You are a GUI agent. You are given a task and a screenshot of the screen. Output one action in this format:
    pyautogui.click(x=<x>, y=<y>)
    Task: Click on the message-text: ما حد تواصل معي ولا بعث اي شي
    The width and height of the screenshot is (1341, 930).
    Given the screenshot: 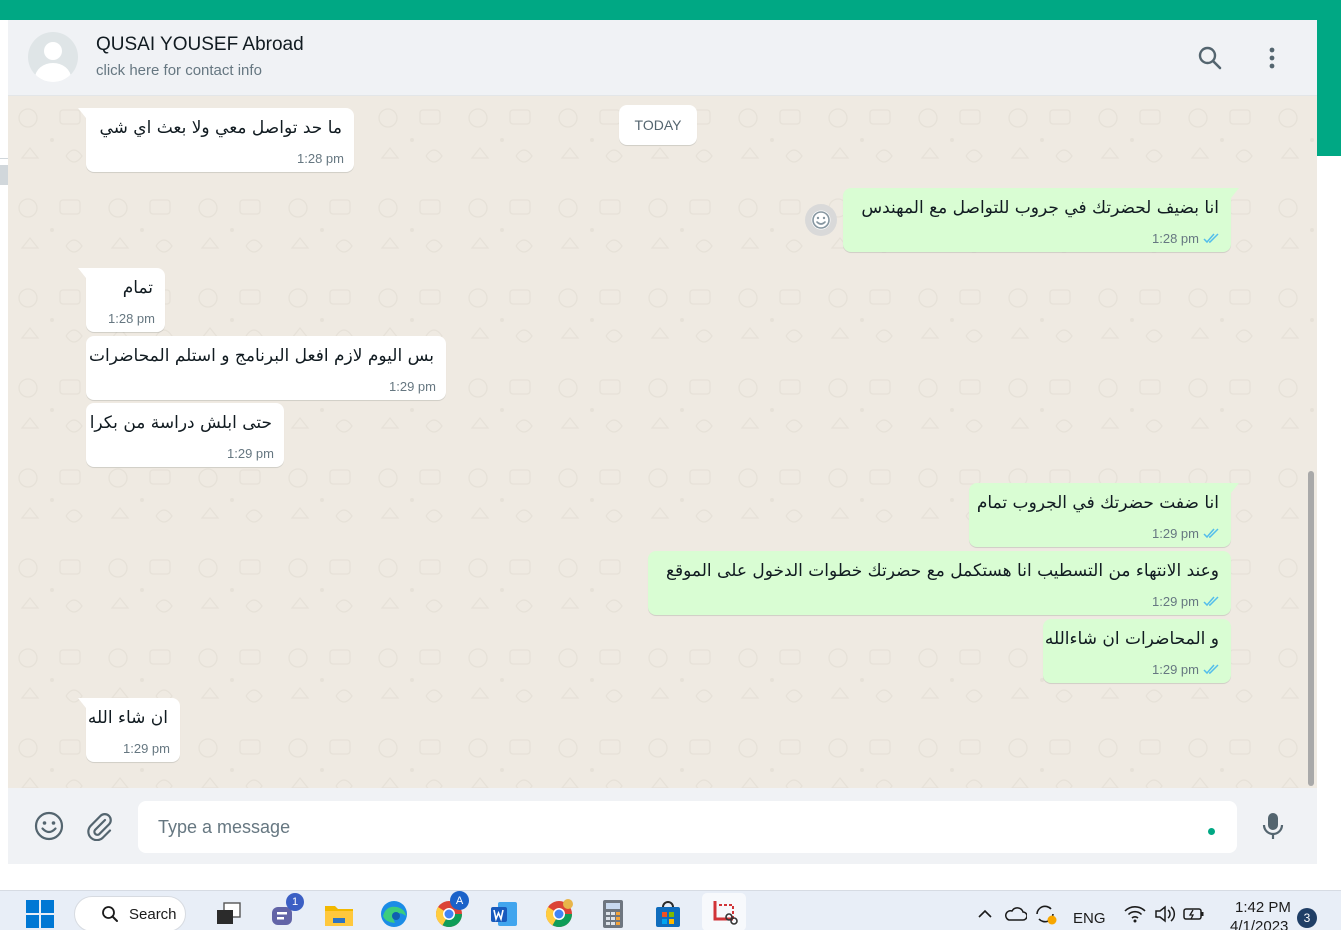 What is the action you would take?
    pyautogui.click(x=220, y=128)
    